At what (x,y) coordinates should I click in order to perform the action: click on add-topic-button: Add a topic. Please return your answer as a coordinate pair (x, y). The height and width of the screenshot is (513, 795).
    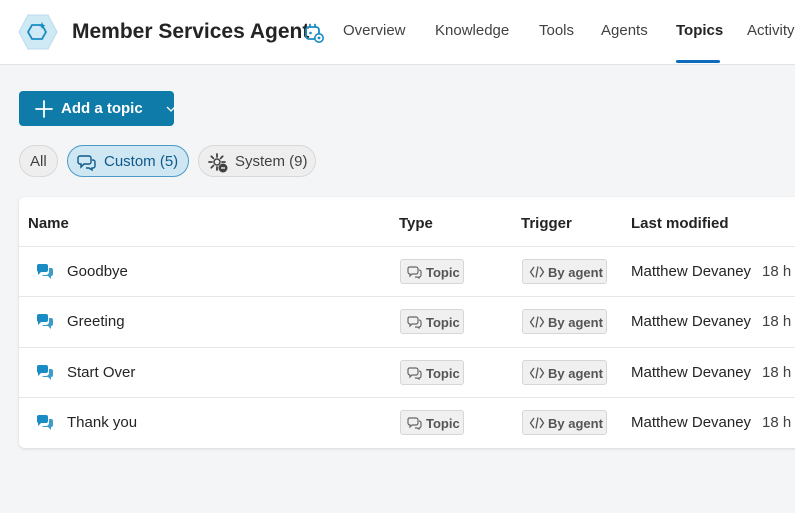
    Looking at the image, I should click on (97, 108).